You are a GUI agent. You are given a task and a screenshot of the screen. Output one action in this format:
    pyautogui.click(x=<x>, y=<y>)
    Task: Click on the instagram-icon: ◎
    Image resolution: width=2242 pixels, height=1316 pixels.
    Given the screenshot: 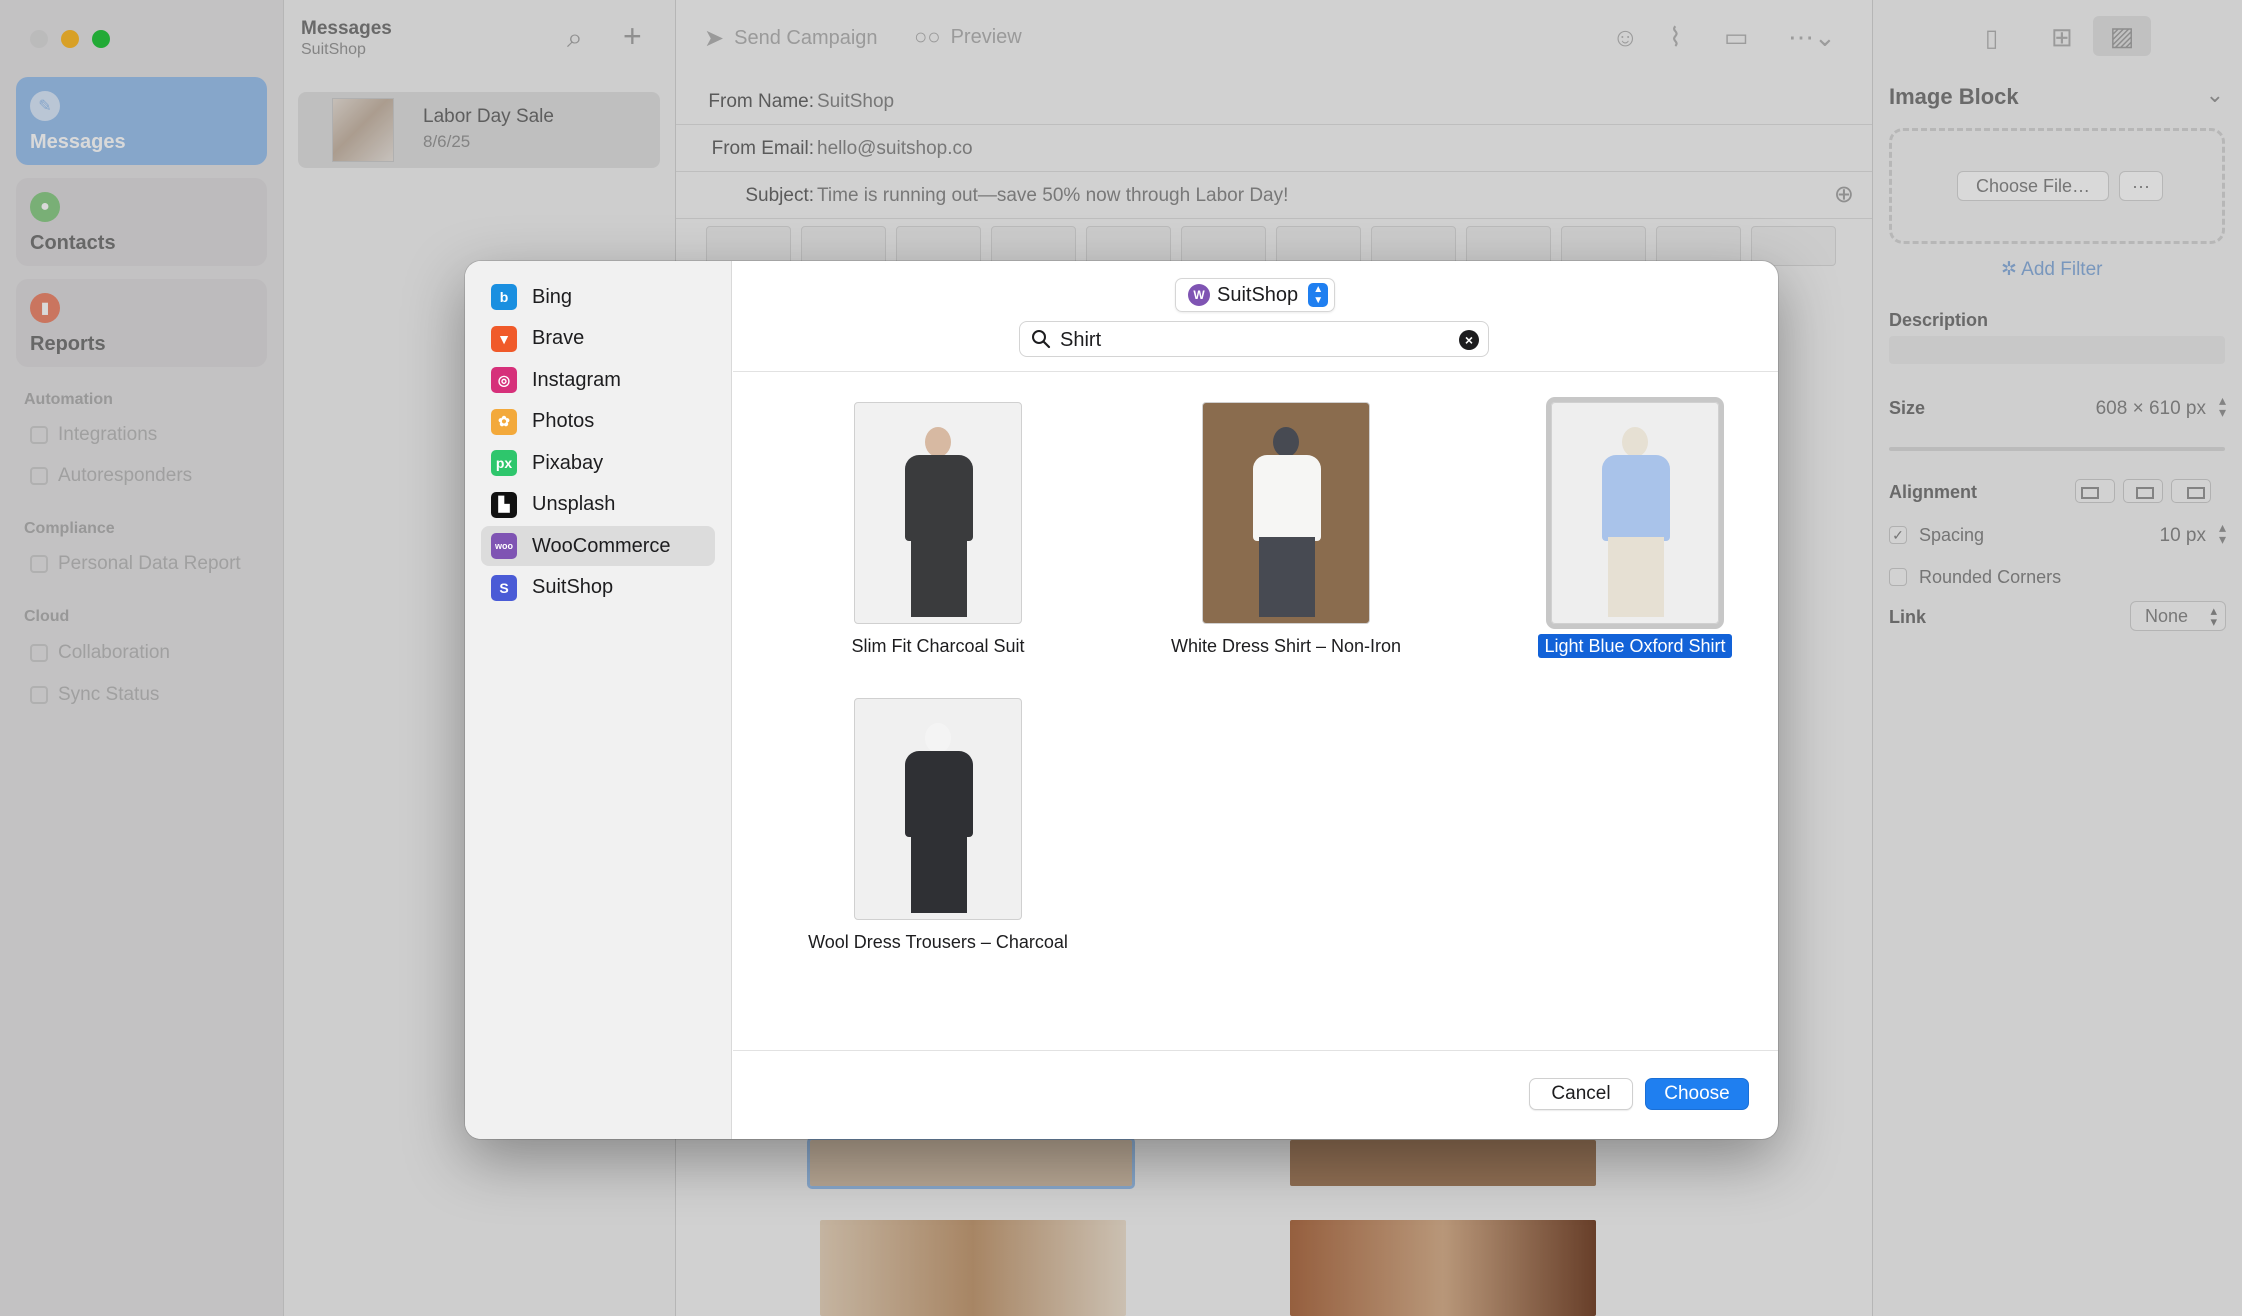 What is the action you would take?
    pyautogui.click(x=504, y=380)
    